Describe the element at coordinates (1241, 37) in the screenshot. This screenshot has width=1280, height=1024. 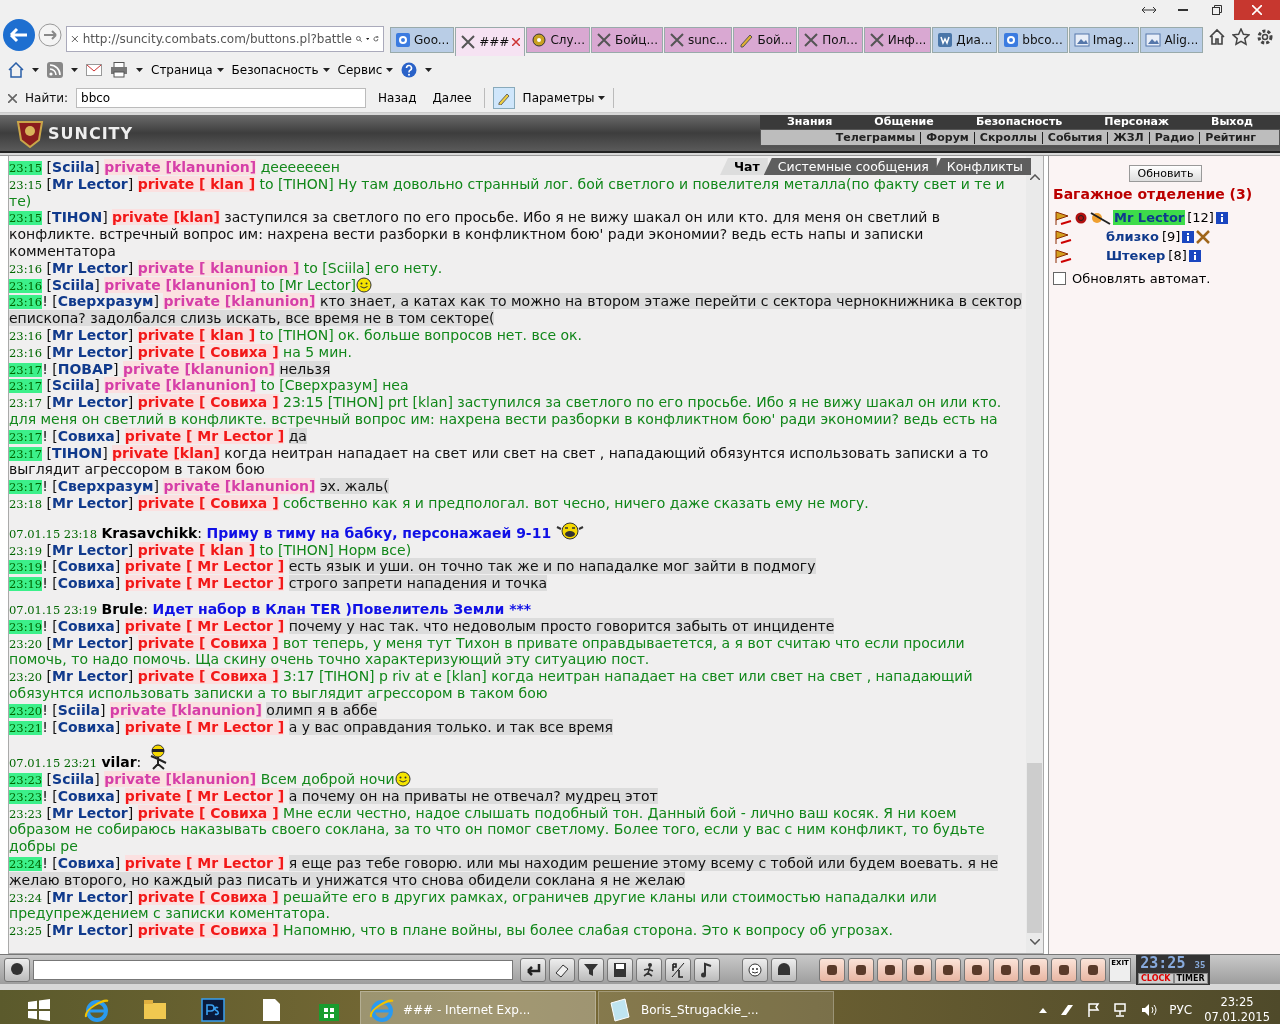
I see `star-icon` at that location.